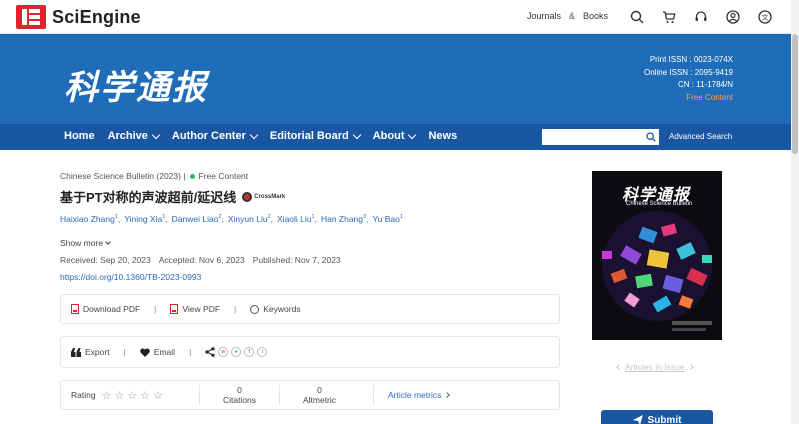 The height and width of the screenshot is (424, 799). I want to click on logo-text: SciEngine, so click(96, 16).